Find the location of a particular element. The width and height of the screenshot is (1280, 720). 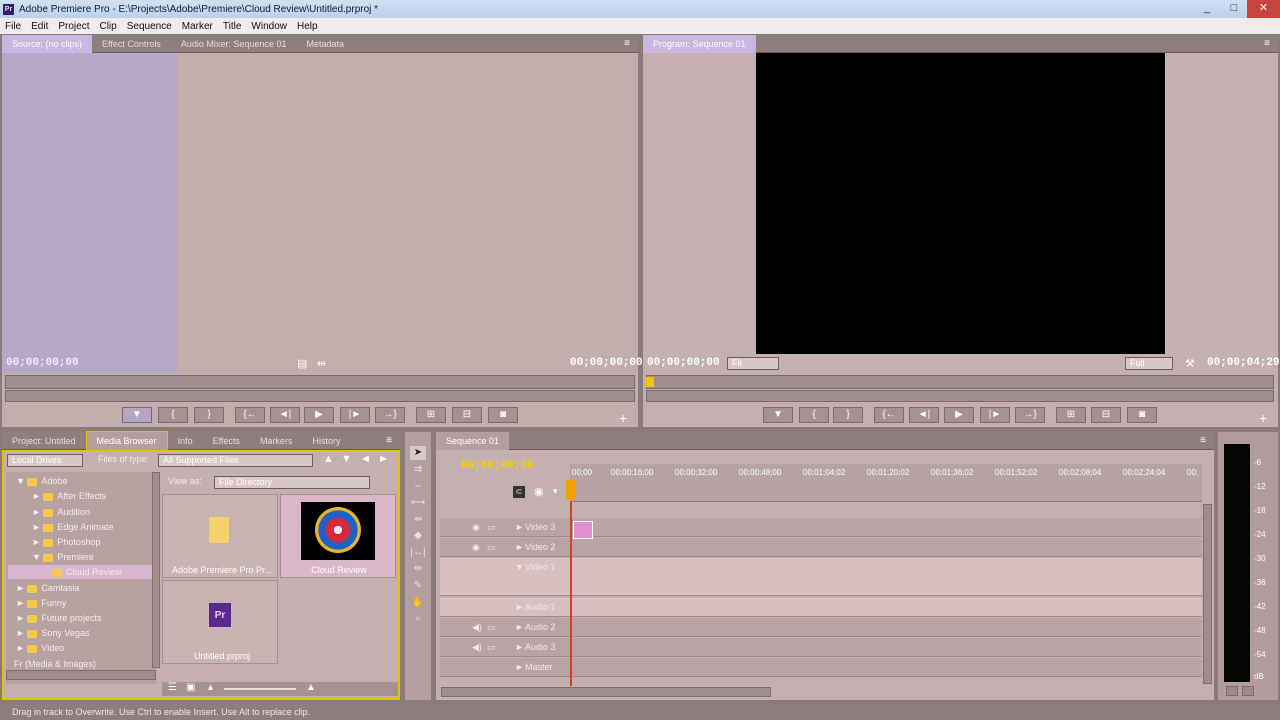

menu-edit: Edit is located at coordinates (39, 26).